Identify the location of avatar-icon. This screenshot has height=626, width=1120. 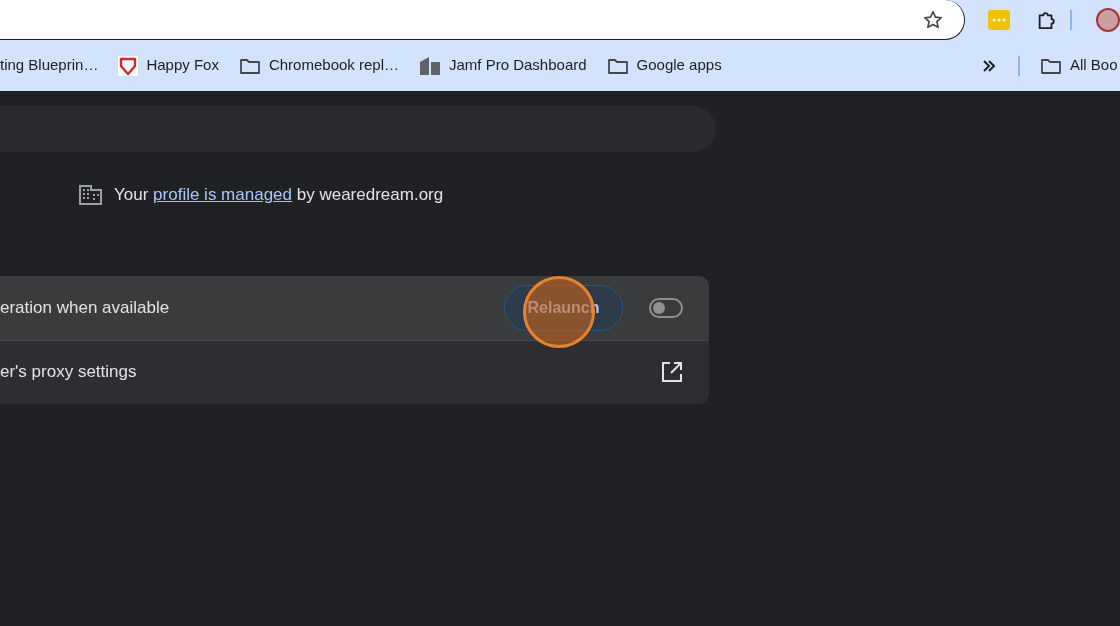
(1108, 20).